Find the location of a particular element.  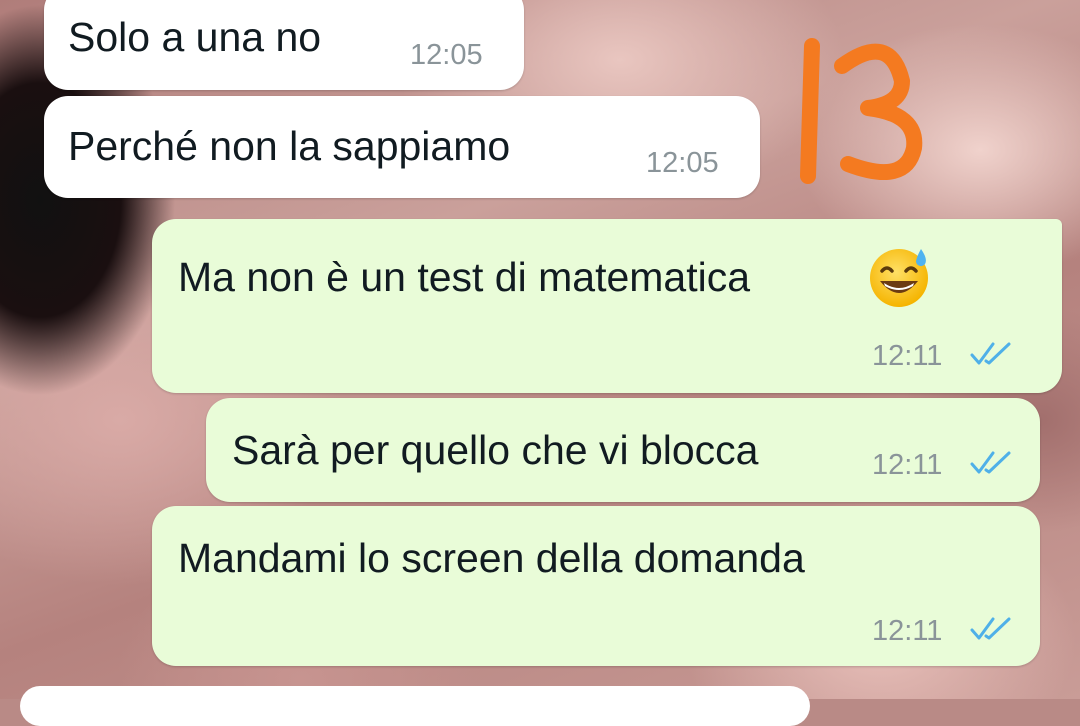

message-bubble-incoming: Solo a una no 12:05 is located at coordinates (284, 45).